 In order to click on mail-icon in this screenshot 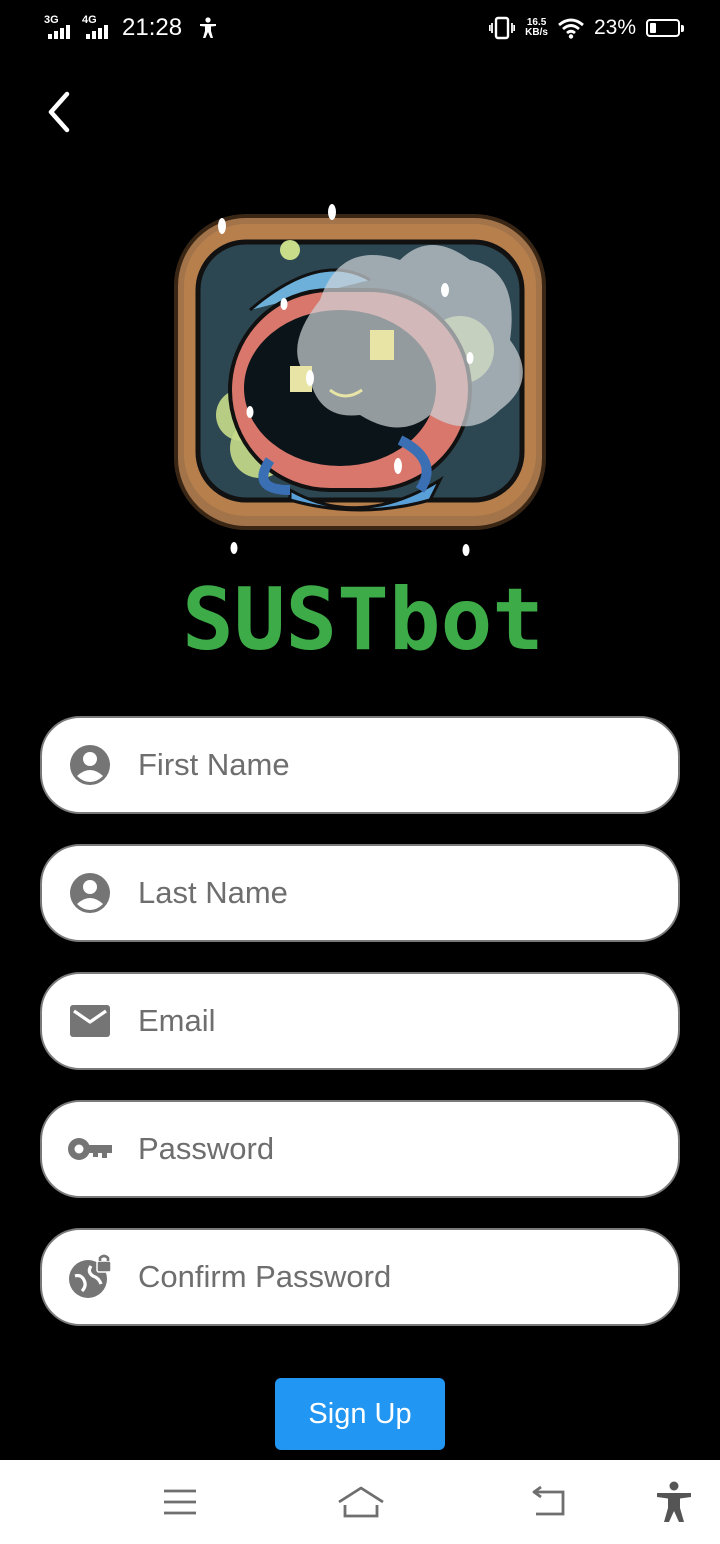, I will do `click(90, 1021)`.